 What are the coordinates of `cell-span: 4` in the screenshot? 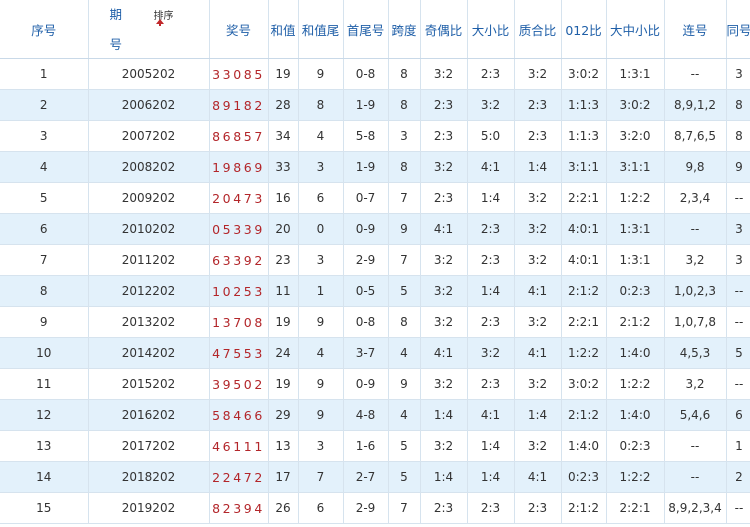 It's located at (404, 415).